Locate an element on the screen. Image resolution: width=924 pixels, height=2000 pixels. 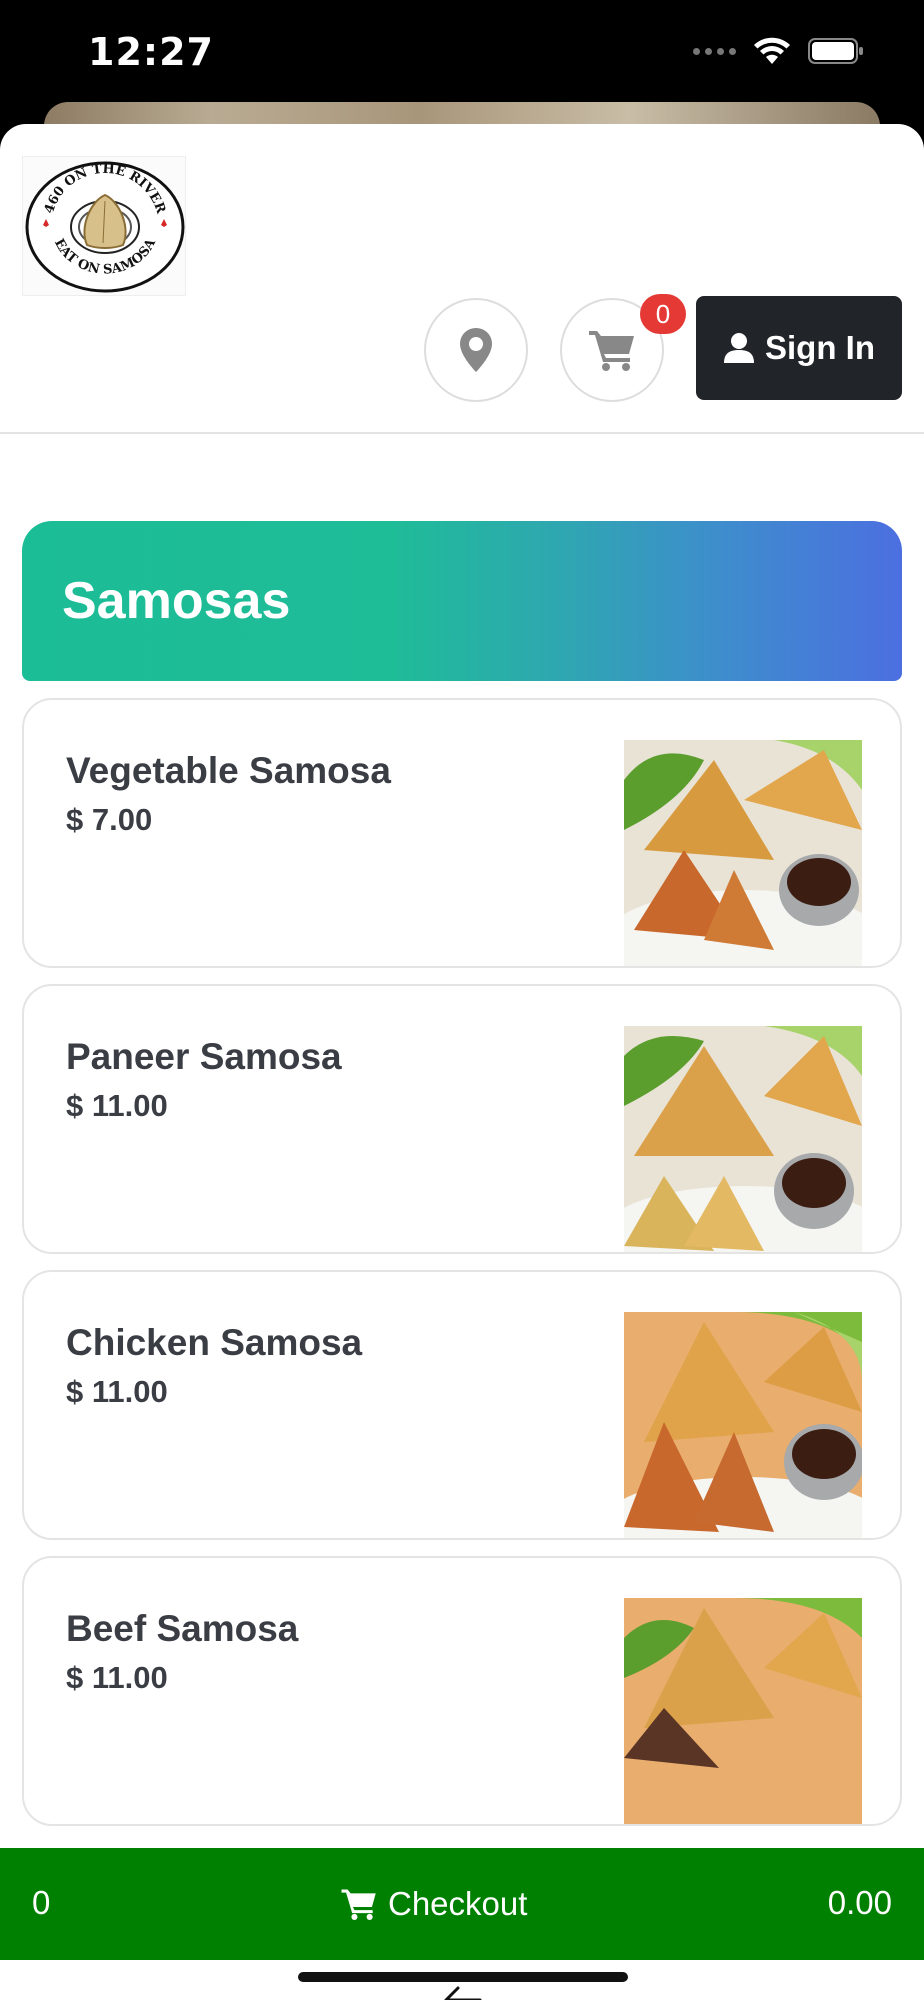
cart-item-count: 0 is located at coordinates (41, 1902).